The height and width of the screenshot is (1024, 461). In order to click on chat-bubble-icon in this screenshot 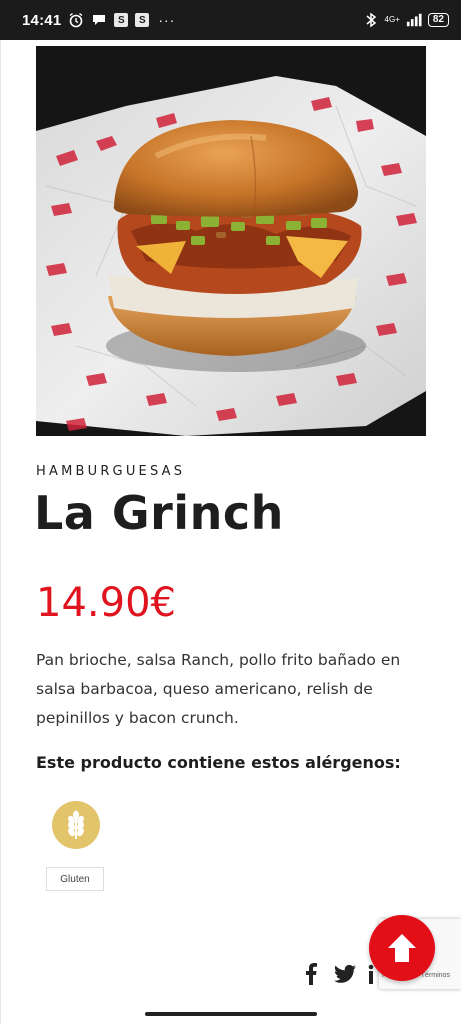, I will do `click(99, 20)`.